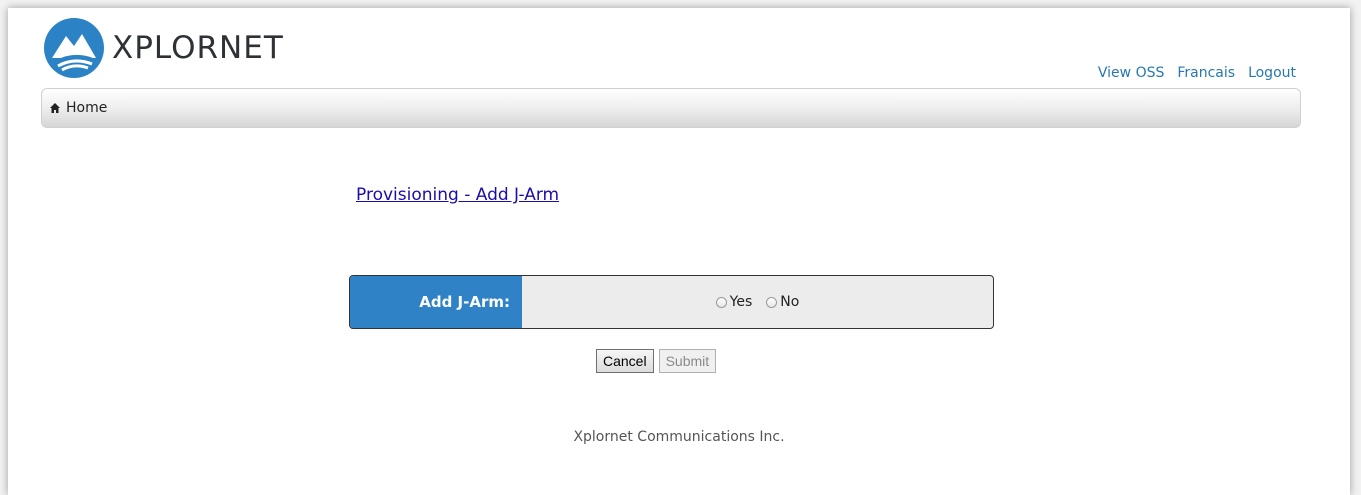 This screenshot has width=1361, height=495. What do you see at coordinates (1206, 73) in the screenshot?
I see `language-link: Francais` at bounding box center [1206, 73].